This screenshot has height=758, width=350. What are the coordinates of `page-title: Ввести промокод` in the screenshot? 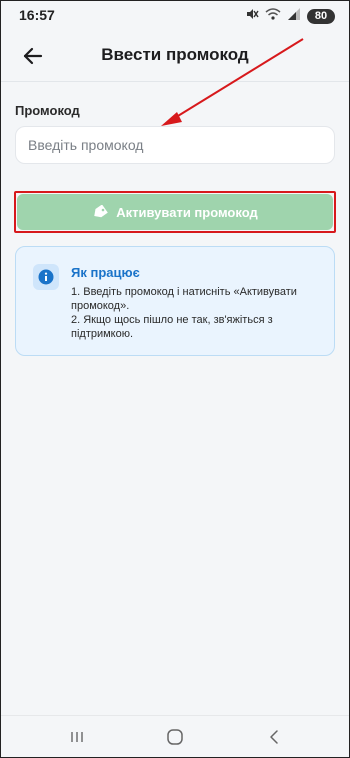 It's located at (175, 54).